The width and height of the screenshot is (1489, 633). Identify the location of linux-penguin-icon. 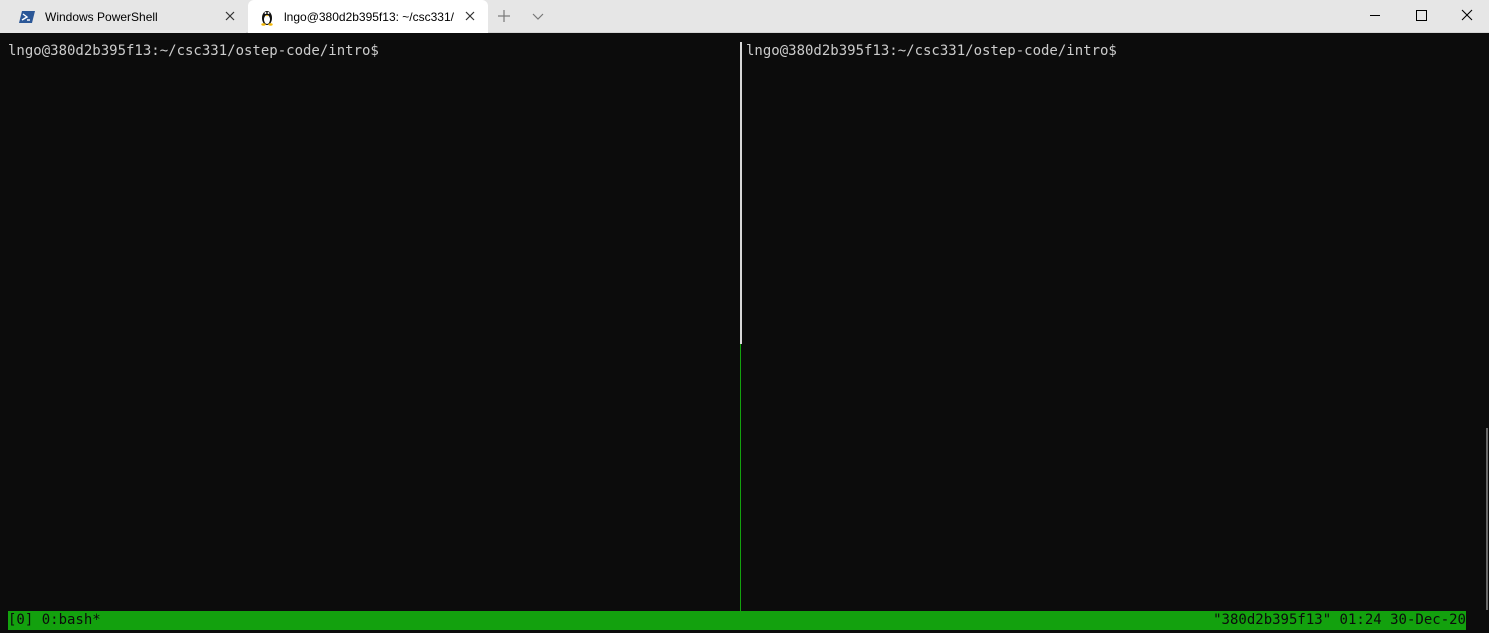
(267, 17).